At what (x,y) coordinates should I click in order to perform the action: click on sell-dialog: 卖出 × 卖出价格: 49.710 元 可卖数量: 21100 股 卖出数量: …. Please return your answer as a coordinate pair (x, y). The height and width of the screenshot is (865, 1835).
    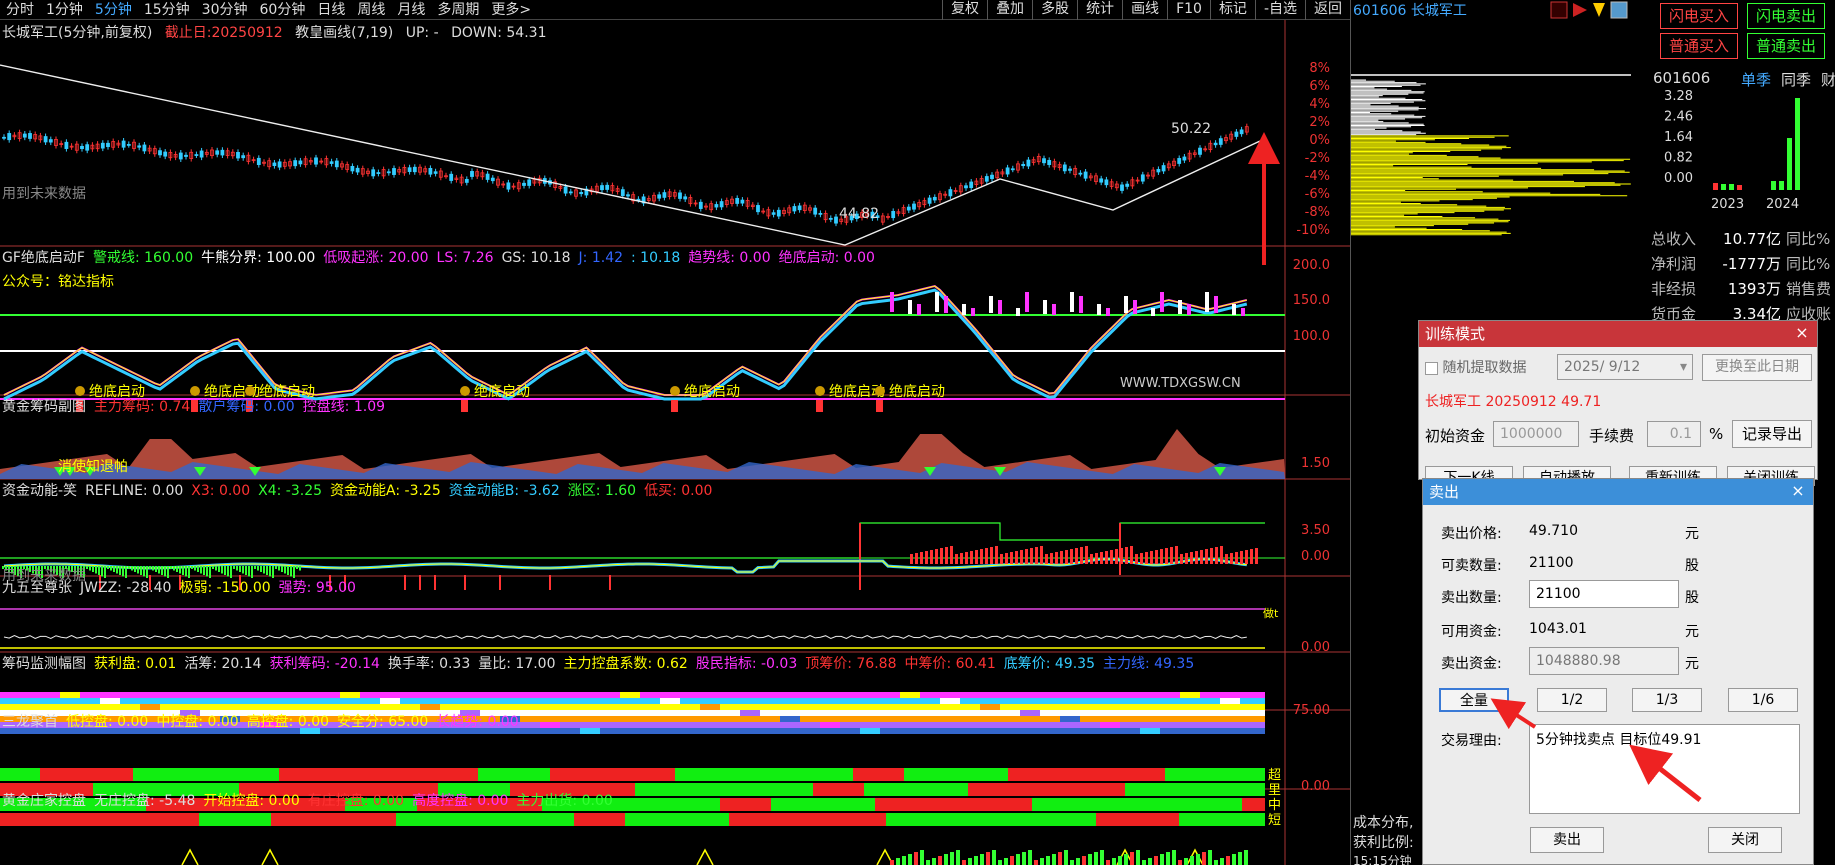
    Looking at the image, I should click on (1618, 671).